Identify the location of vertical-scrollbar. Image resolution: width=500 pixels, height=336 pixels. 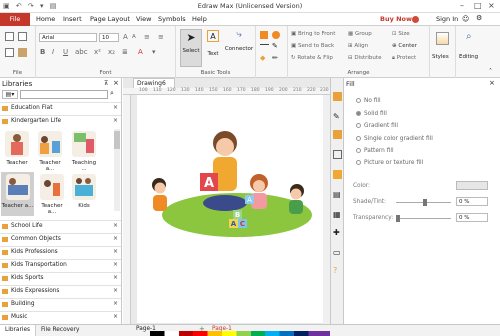
(326, 209).